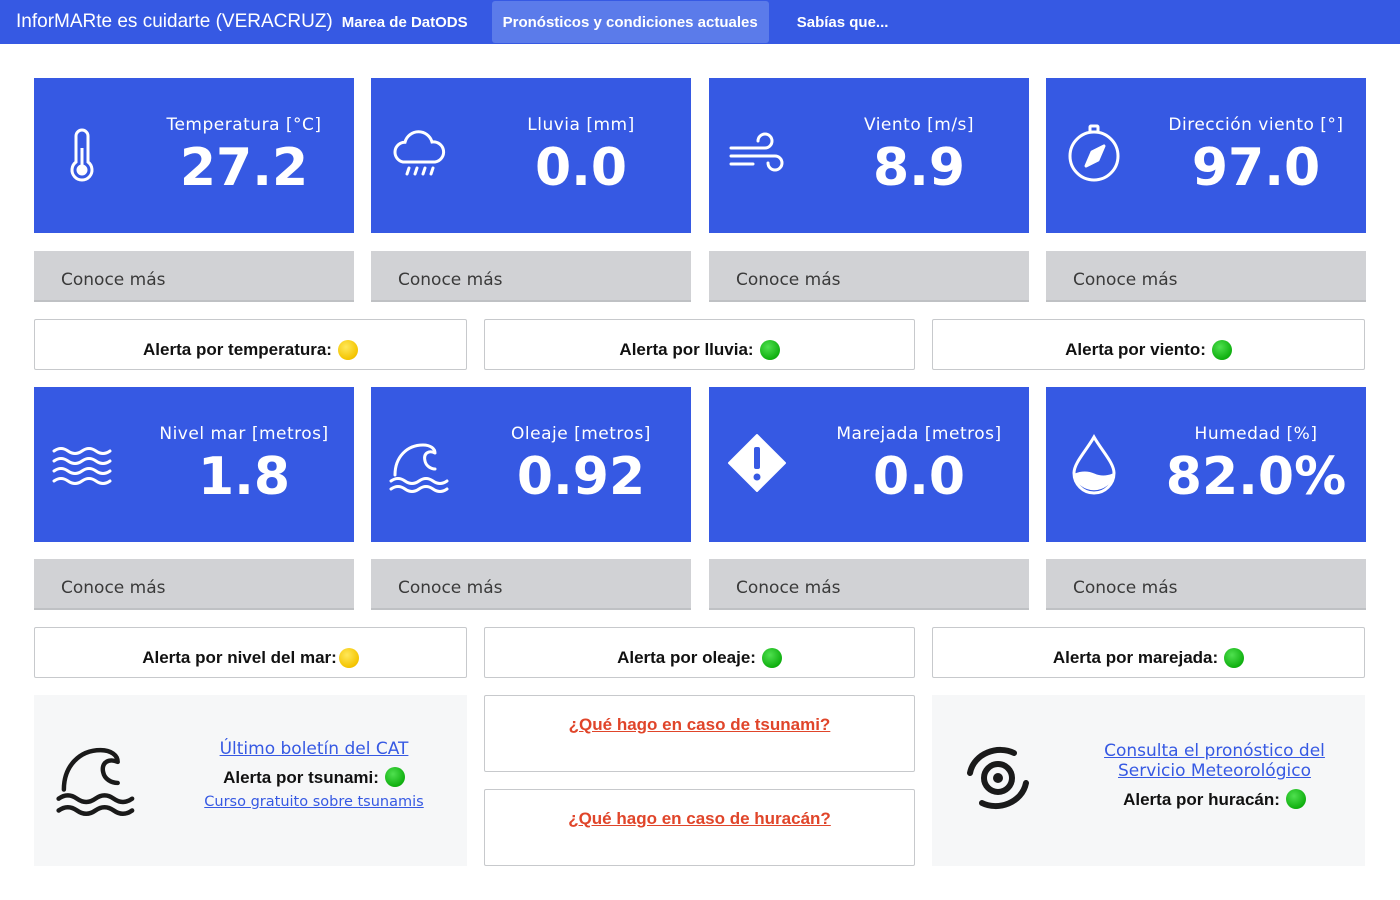 This screenshot has width=1400, height=900. Describe the element at coordinates (82, 155) in the screenshot. I see `thermometer-icon` at that location.